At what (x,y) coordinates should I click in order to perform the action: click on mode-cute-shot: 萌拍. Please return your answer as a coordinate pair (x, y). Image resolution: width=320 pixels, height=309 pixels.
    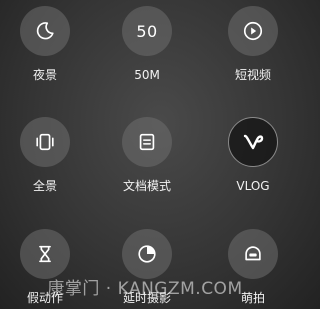
    Looking at the image, I should click on (253, 269).